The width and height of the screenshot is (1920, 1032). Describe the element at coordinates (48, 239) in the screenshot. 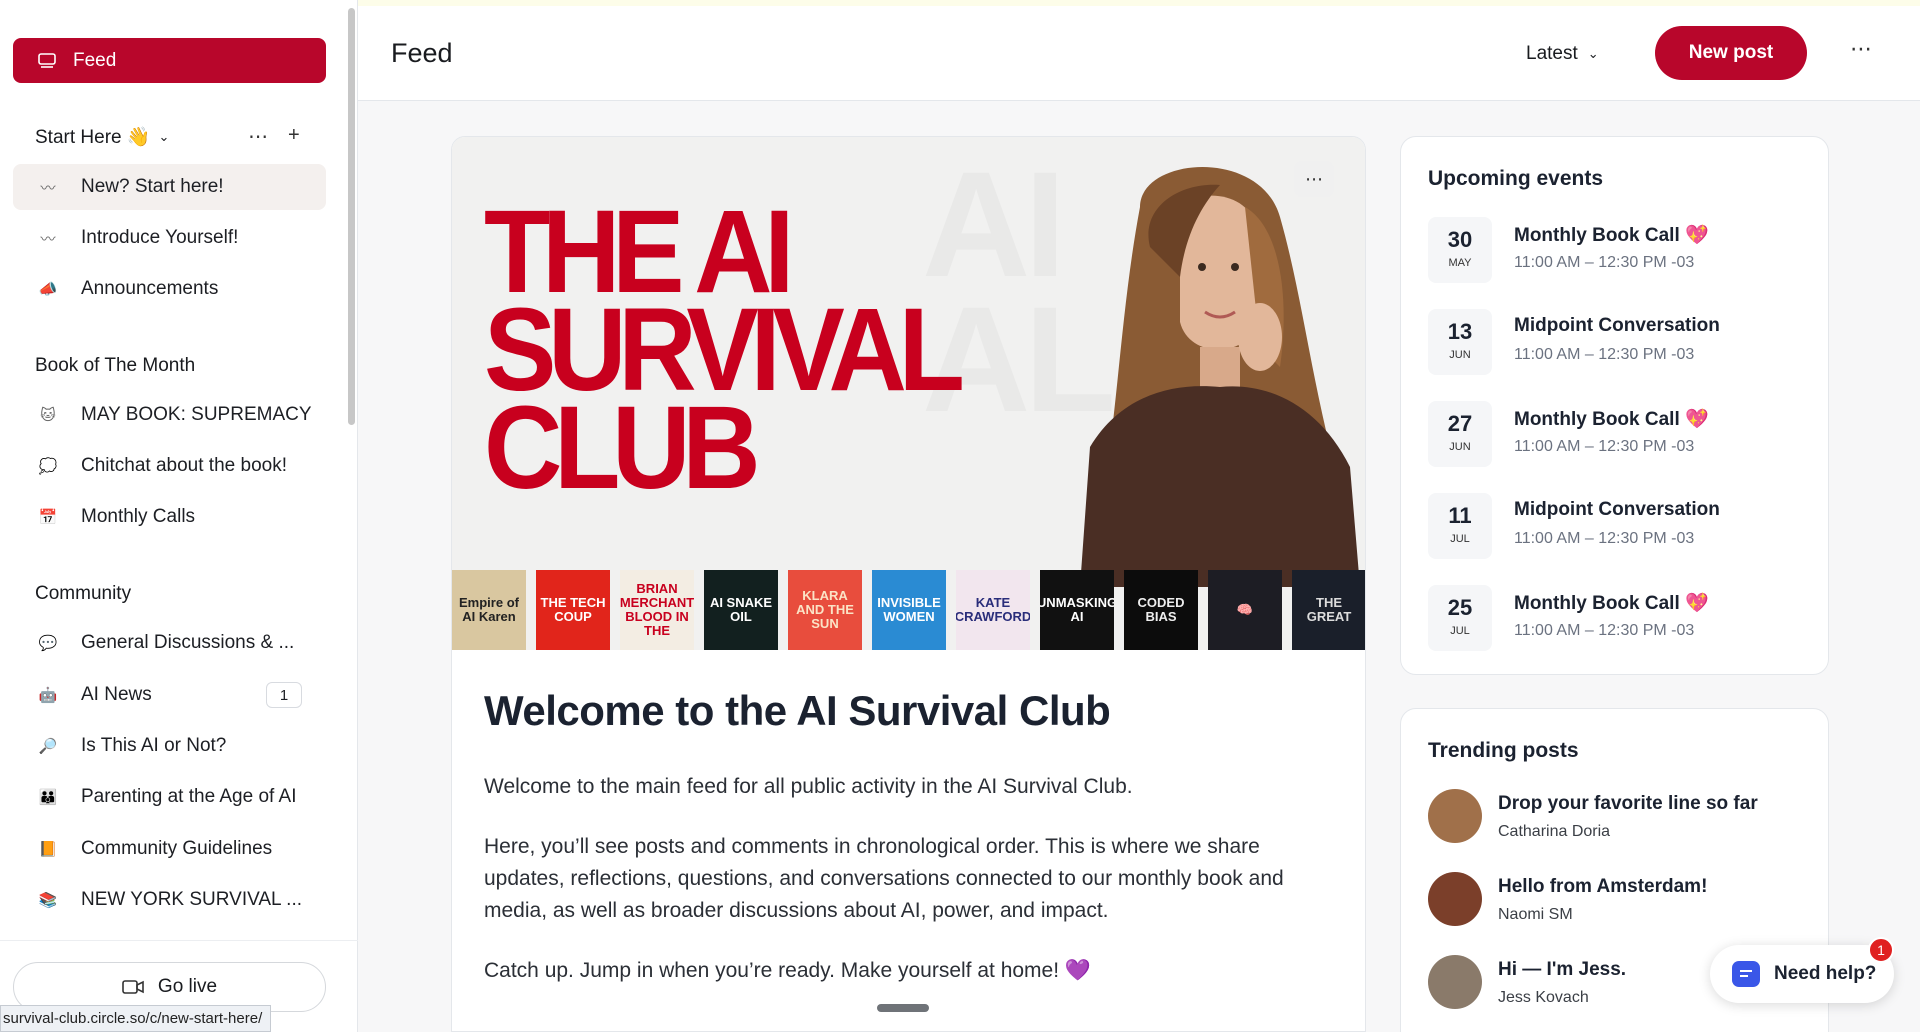

I see `wave-icon: 〰` at that location.